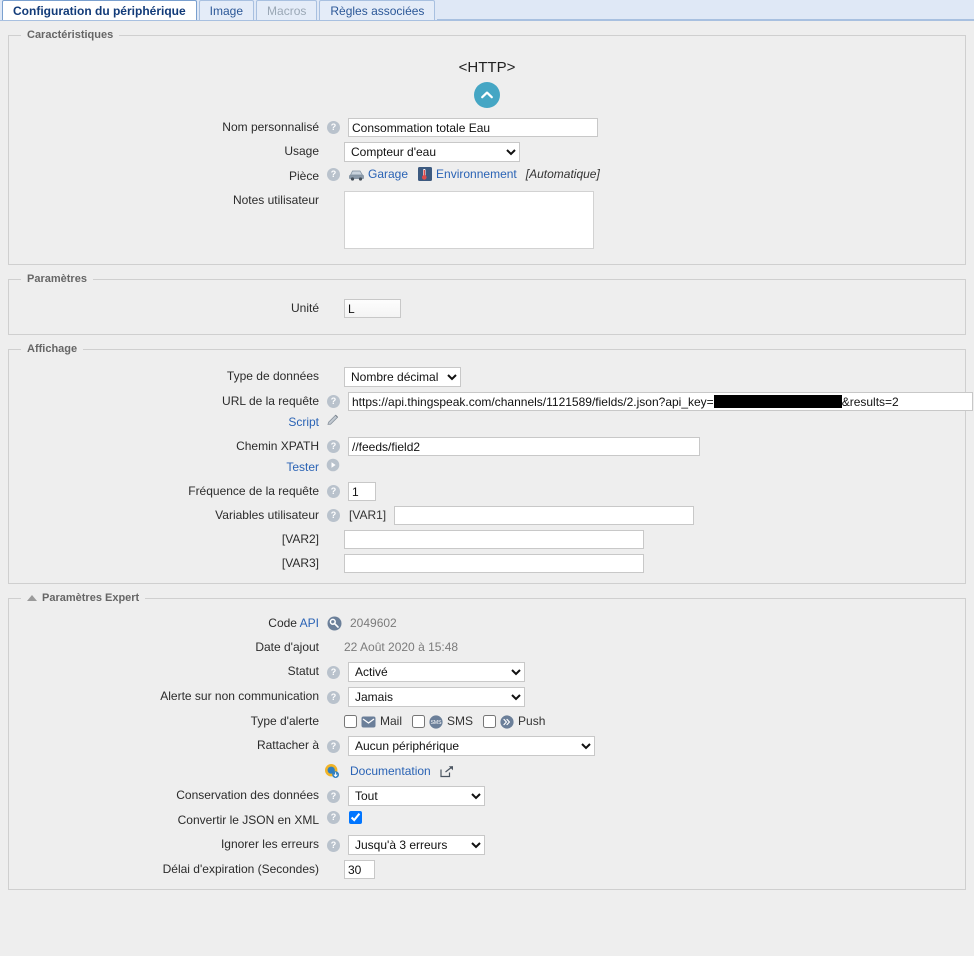 This screenshot has height=956, width=974. I want to click on var1-input, so click(544, 515).